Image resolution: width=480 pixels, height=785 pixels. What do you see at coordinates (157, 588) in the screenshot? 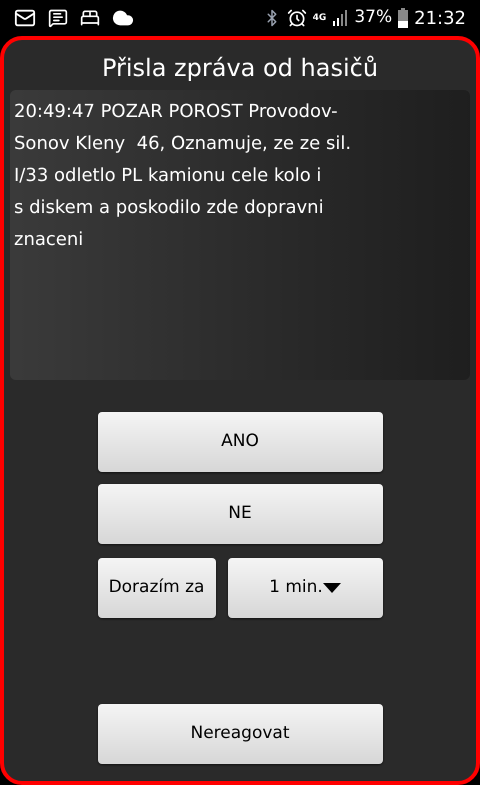
I see `arrival-button: Dorazím za` at bounding box center [157, 588].